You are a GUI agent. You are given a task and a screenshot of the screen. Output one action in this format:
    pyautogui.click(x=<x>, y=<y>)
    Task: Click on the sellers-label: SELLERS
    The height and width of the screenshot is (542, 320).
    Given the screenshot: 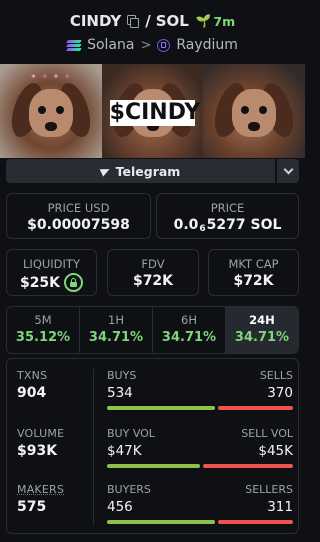 What is the action you would take?
    pyautogui.click(x=269, y=489)
    